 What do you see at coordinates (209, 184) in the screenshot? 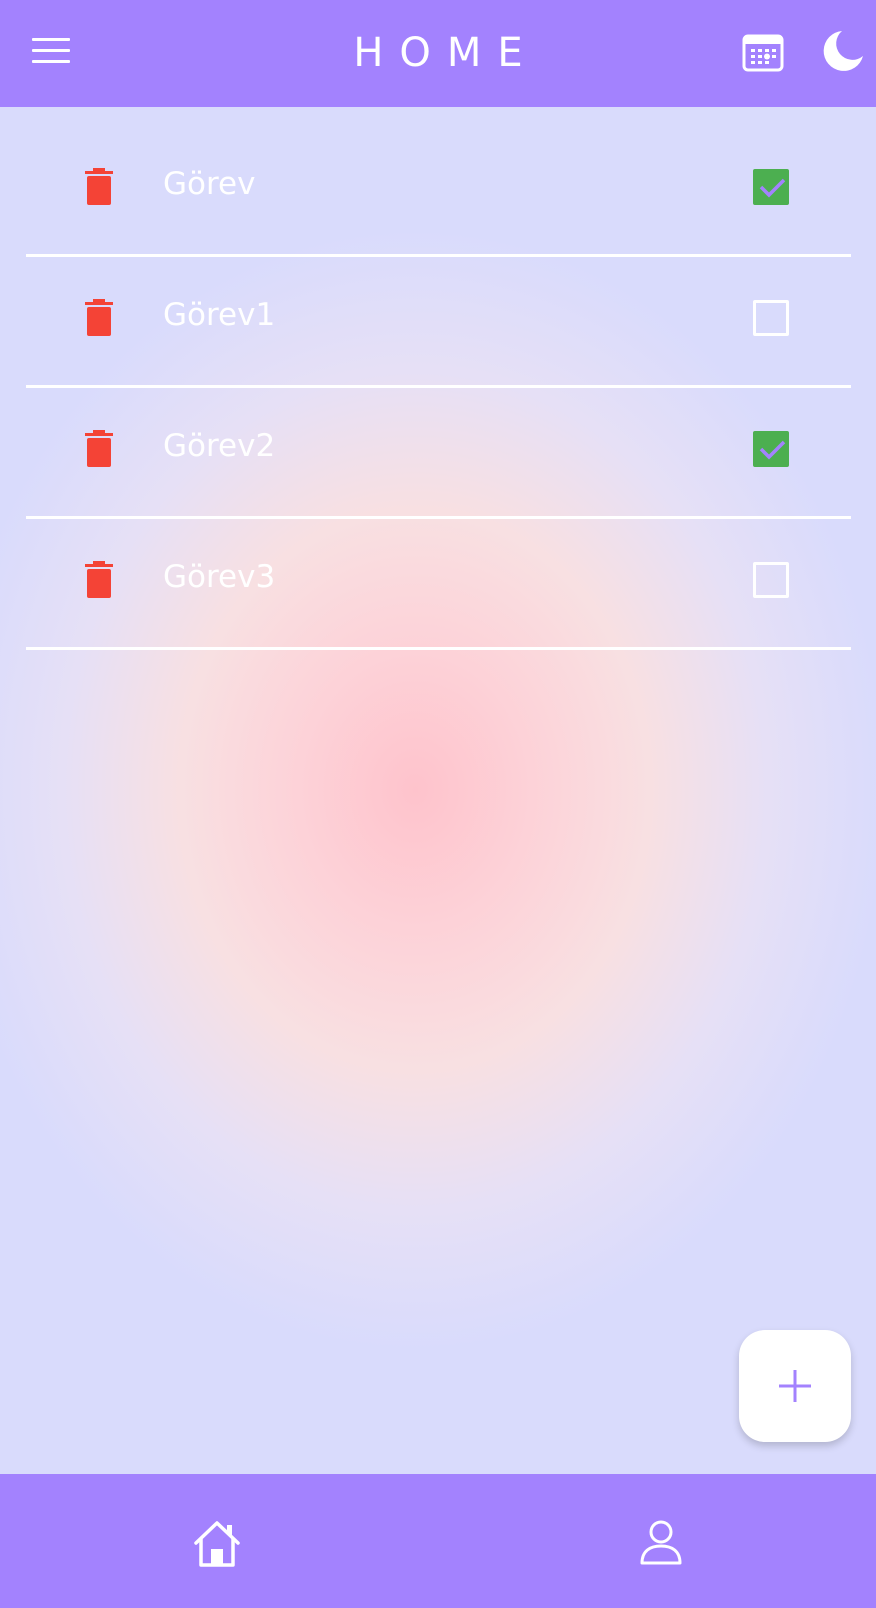
I see `task-label: Görev` at bounding box center [209, 184].